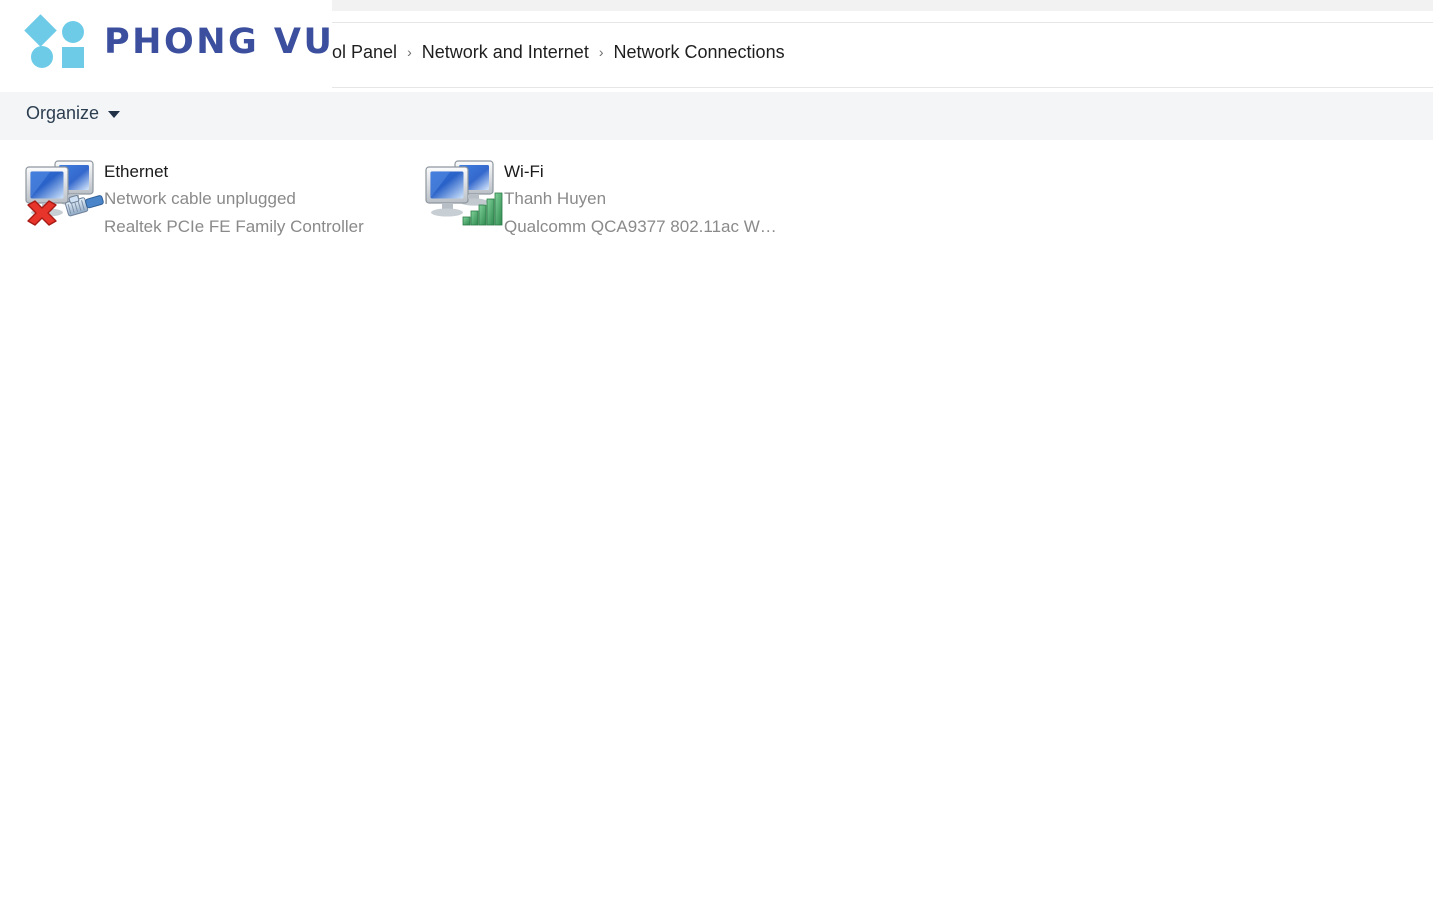 This screenshot has width=1440, height=900. I want to click on network-monitors-connected-icon, so click(463, 193).